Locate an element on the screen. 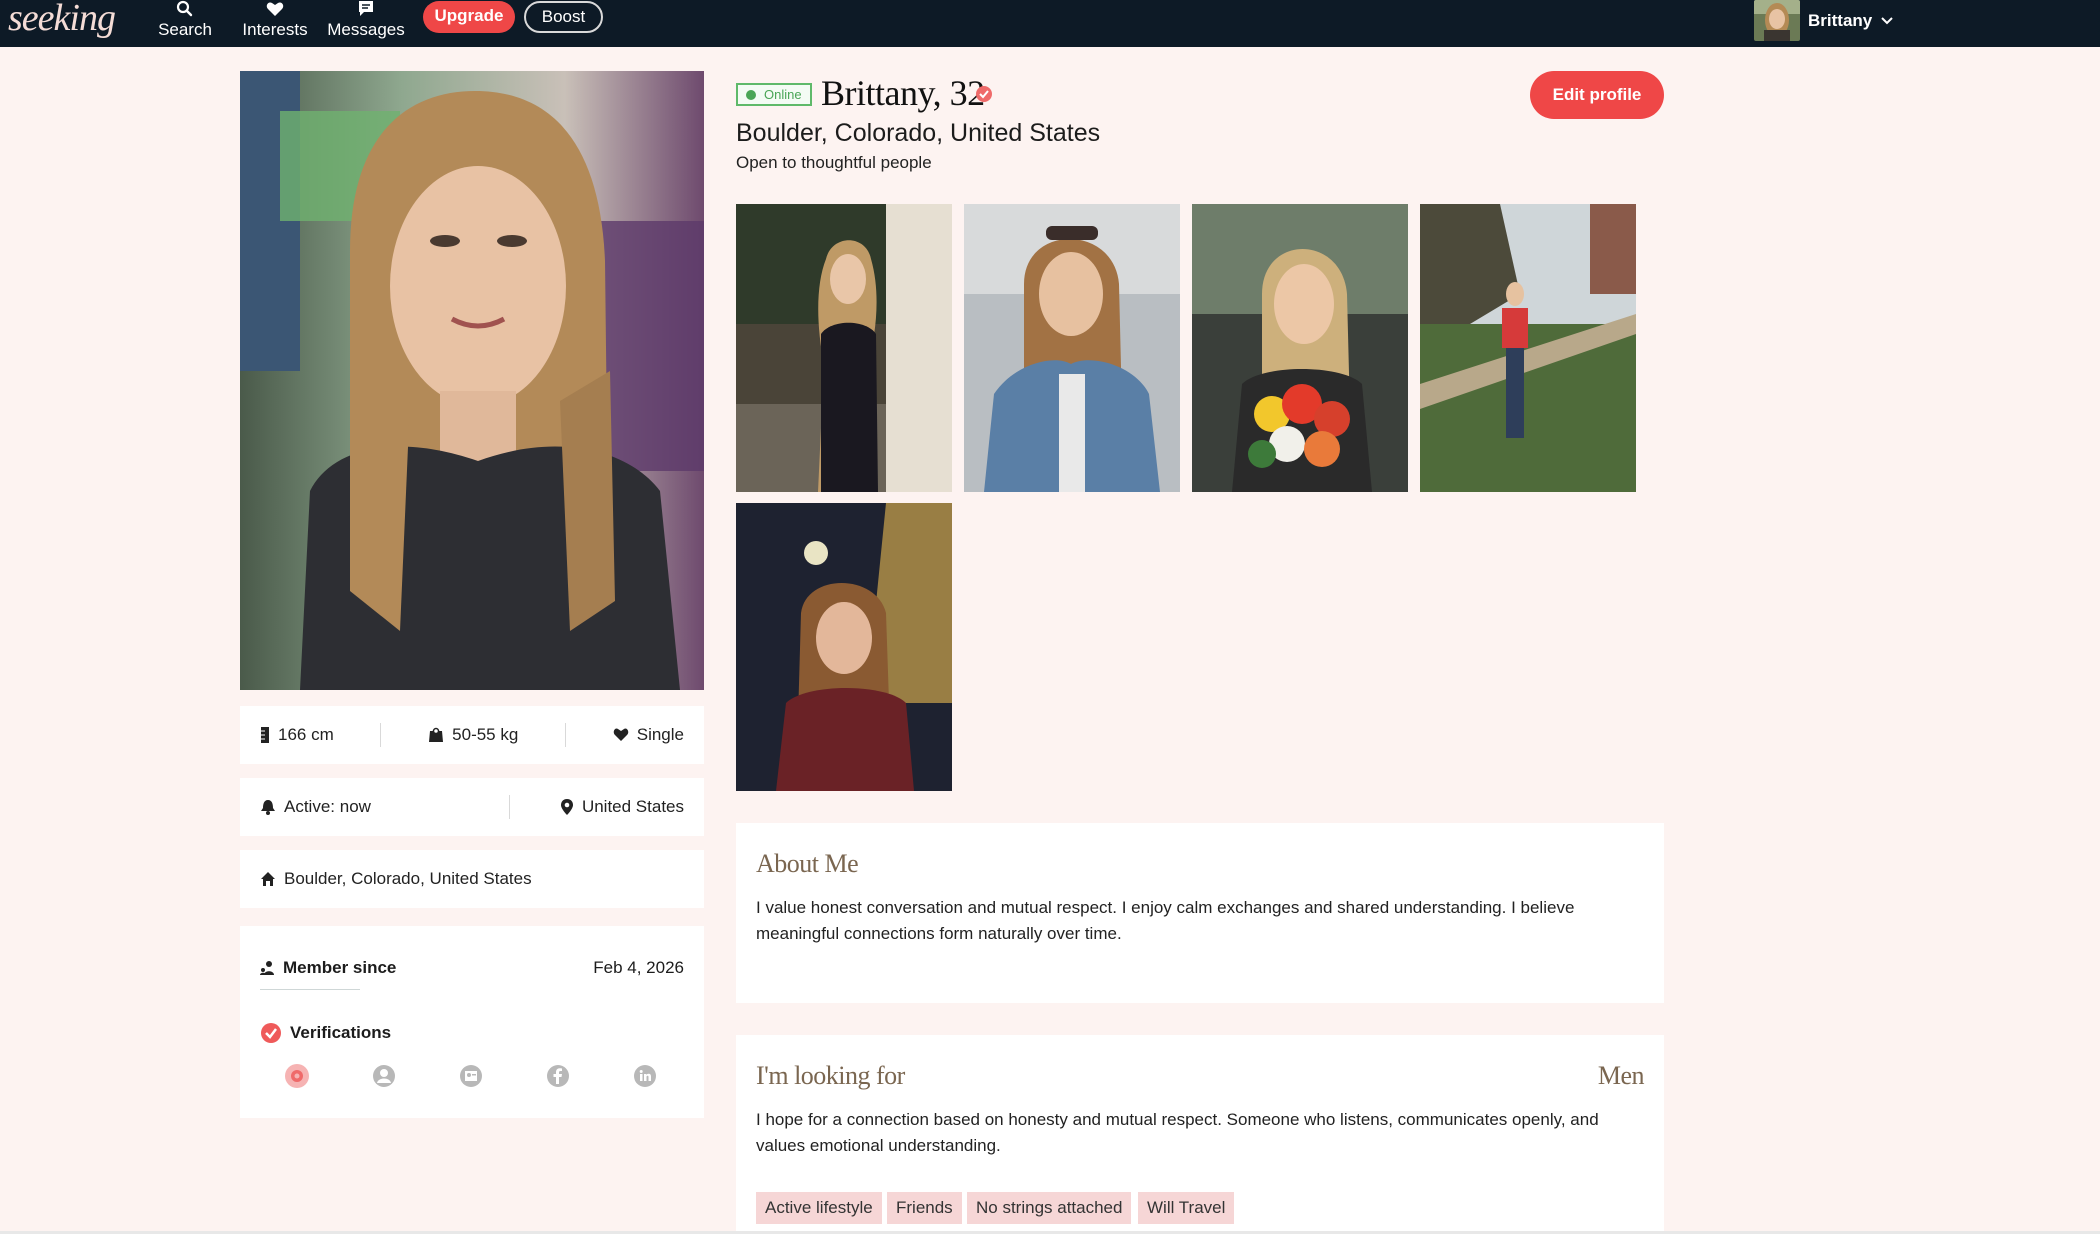 The height and width of the screenshot is (1234, 2100). member-since-label: Member since is located at coordinates (328, 968).